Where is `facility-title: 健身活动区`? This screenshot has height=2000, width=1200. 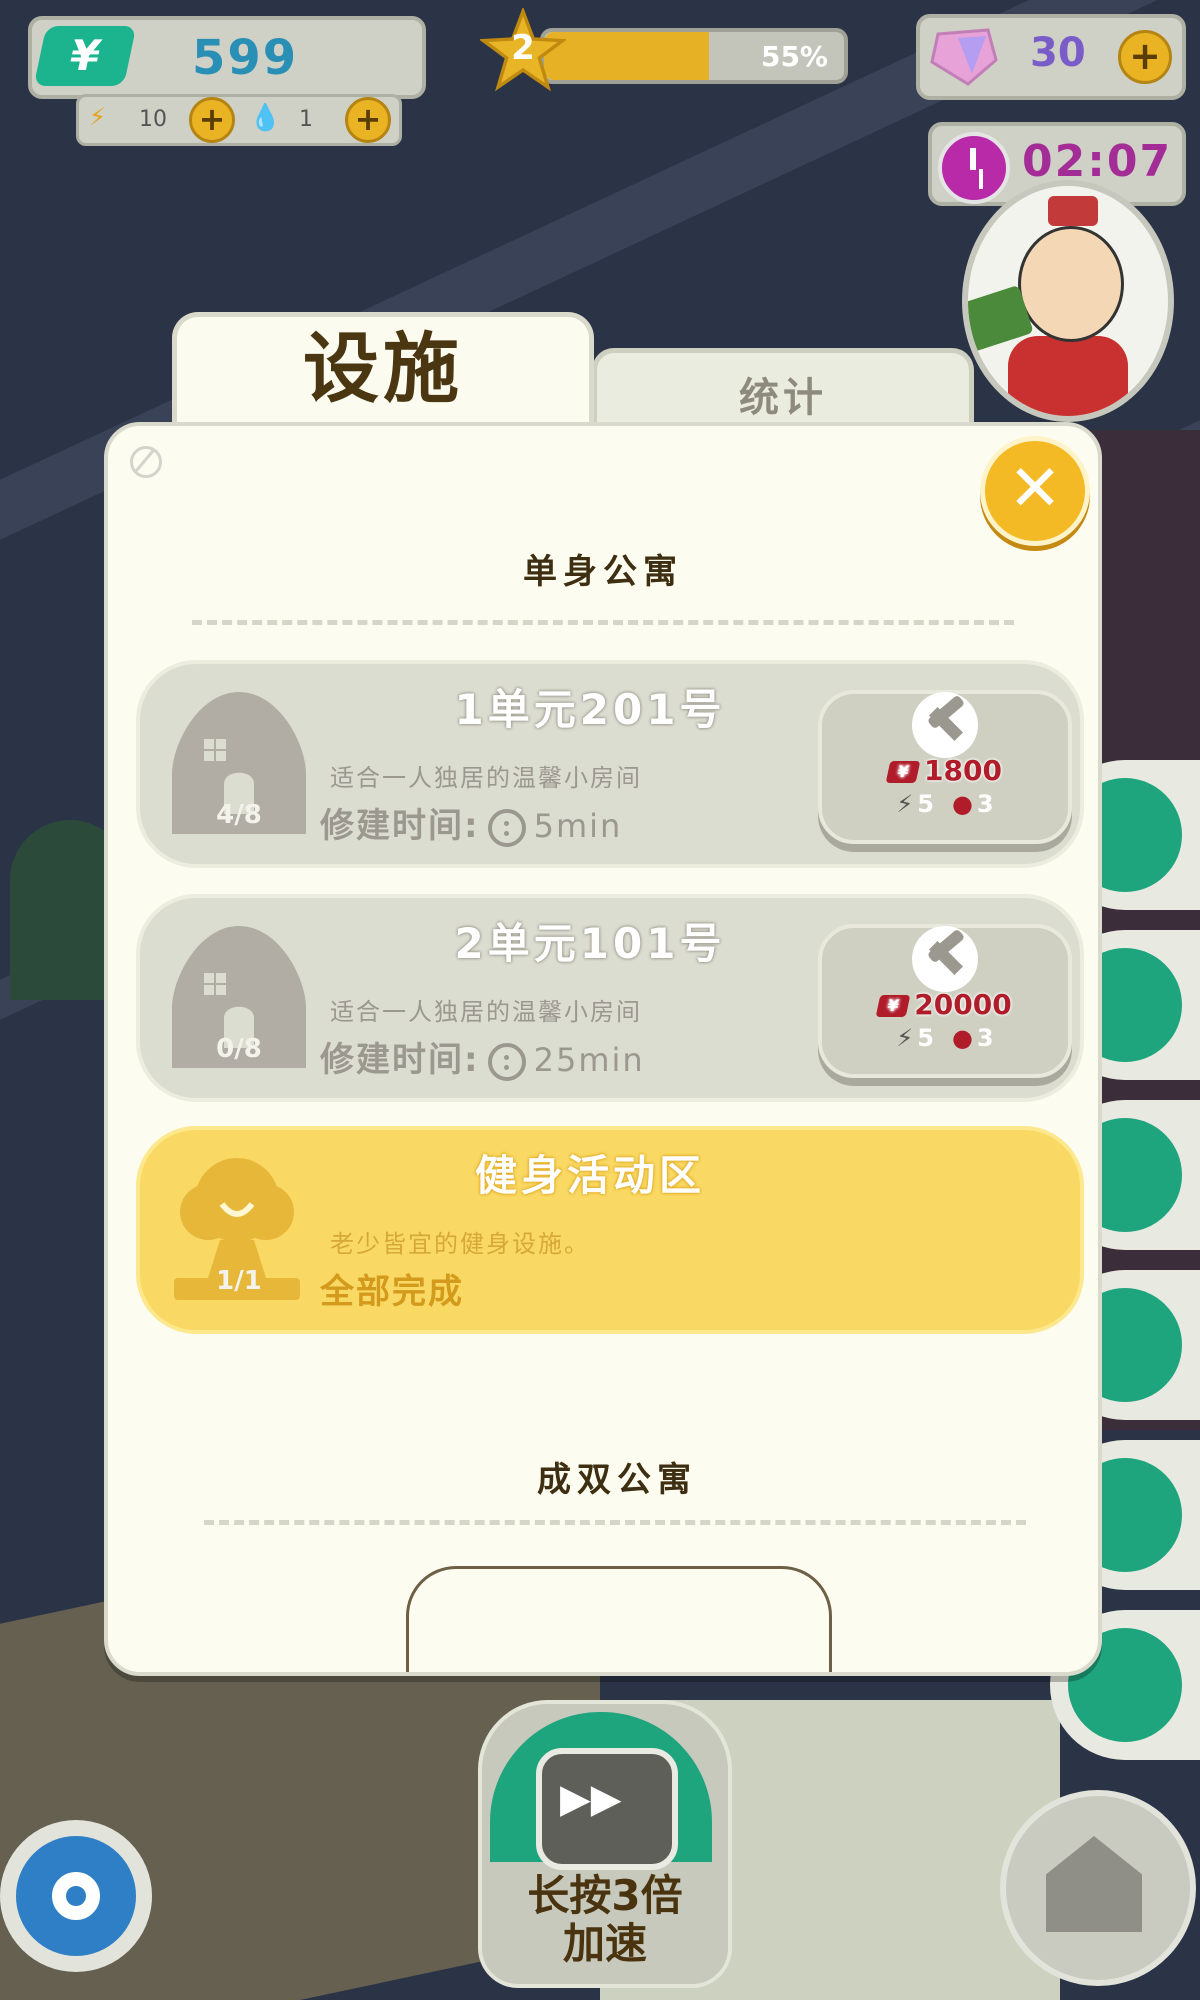 facility-title: 健身活动区 is located at coordinates (589, 1175).